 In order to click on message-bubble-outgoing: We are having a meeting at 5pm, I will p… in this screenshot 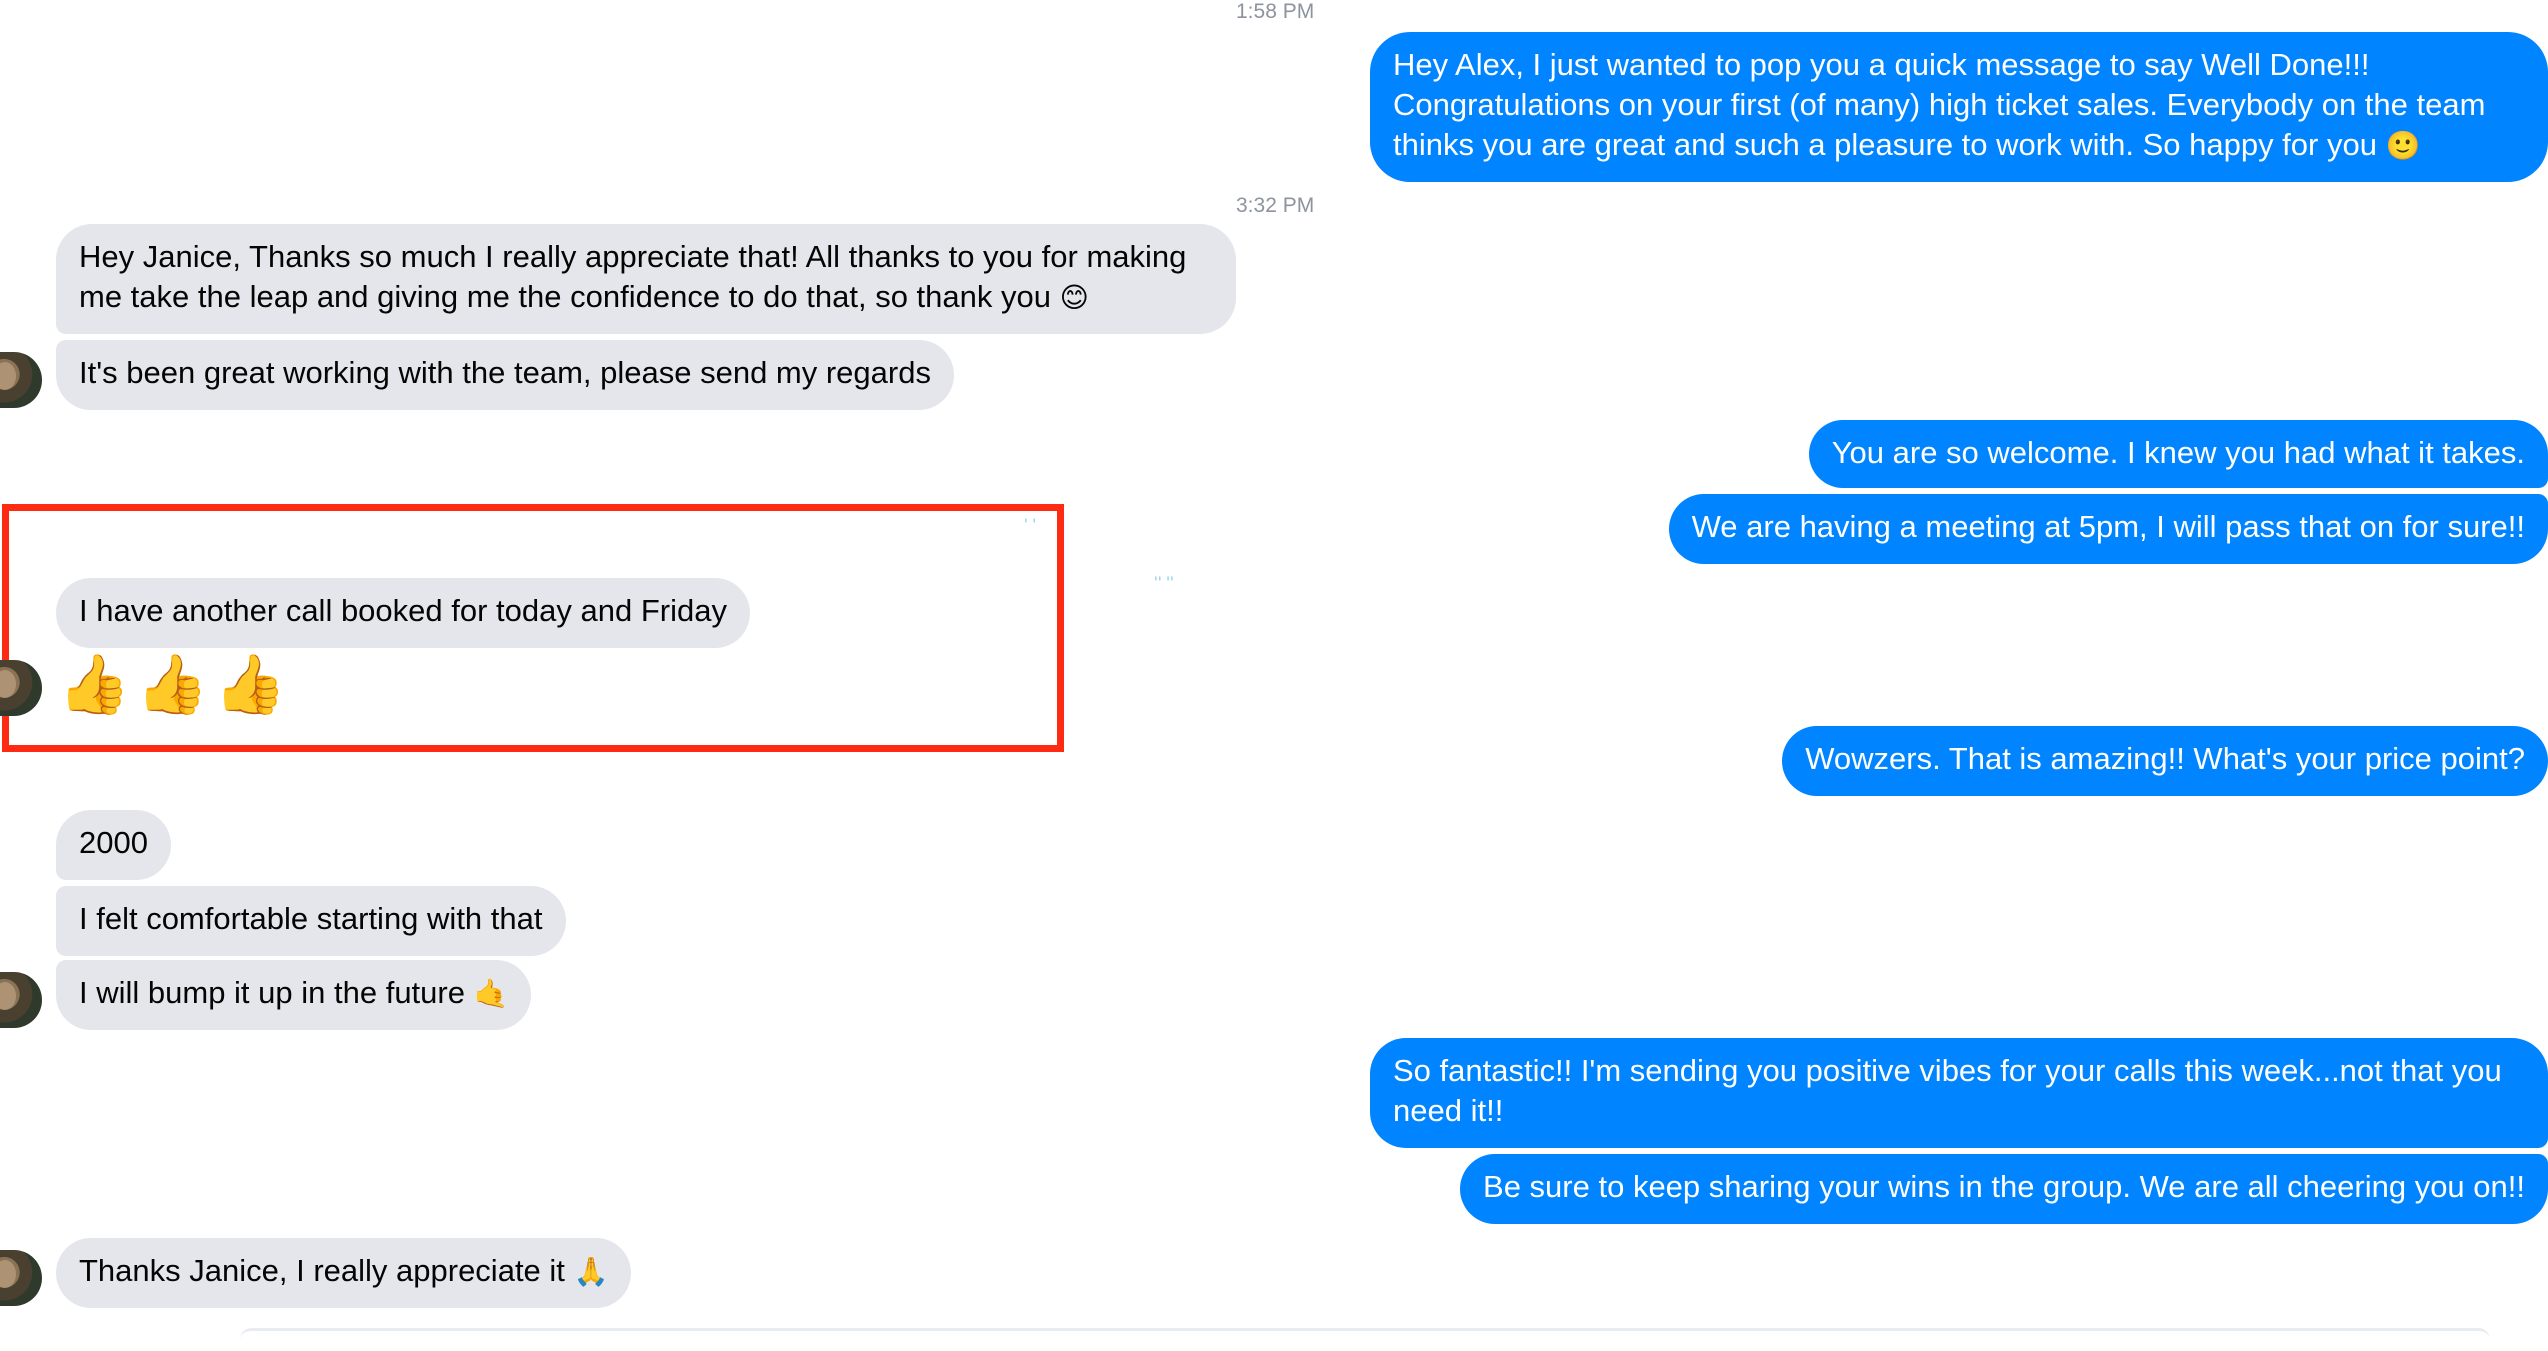, I will do `click(2108, 529)`.